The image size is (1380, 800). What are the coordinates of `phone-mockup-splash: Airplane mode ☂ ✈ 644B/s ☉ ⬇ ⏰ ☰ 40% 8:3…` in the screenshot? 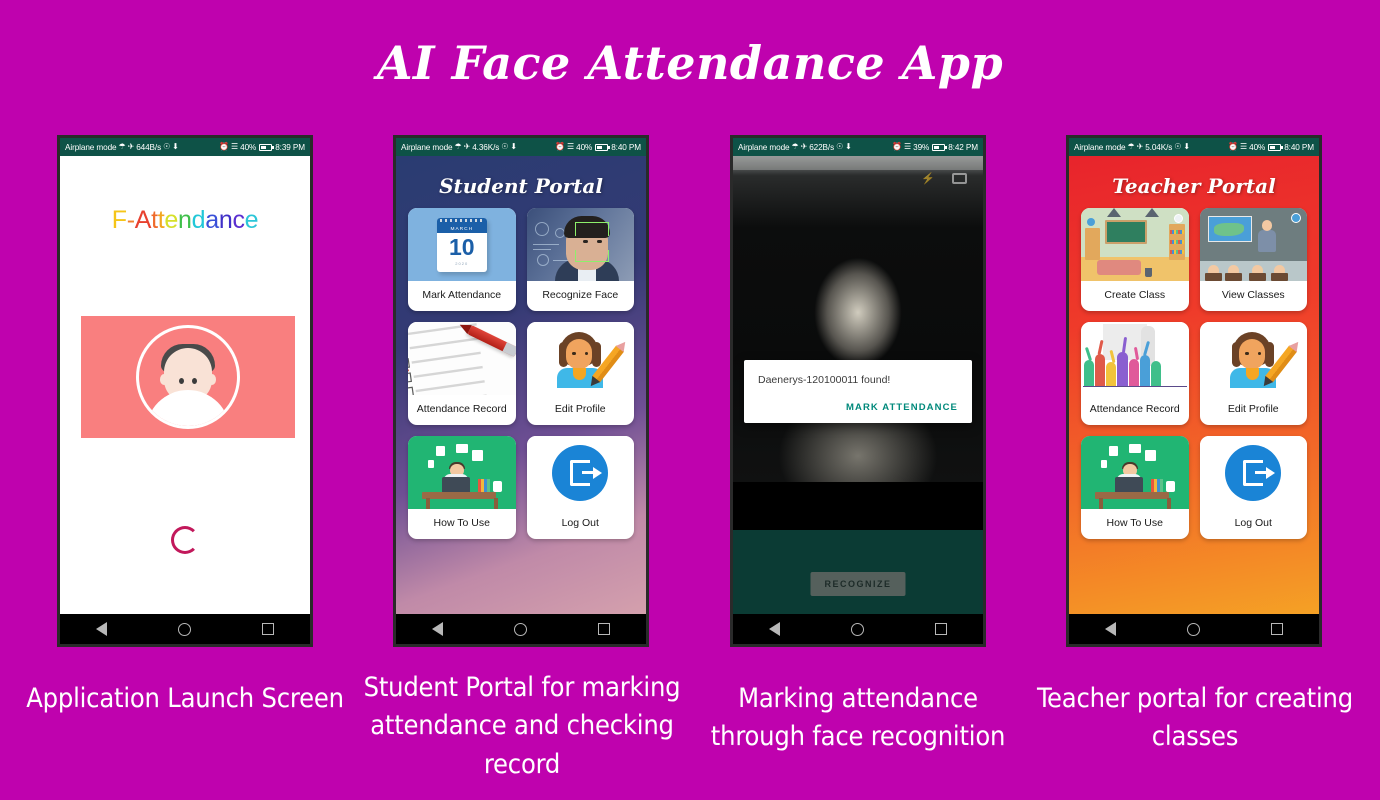 It's located at (185, 391).